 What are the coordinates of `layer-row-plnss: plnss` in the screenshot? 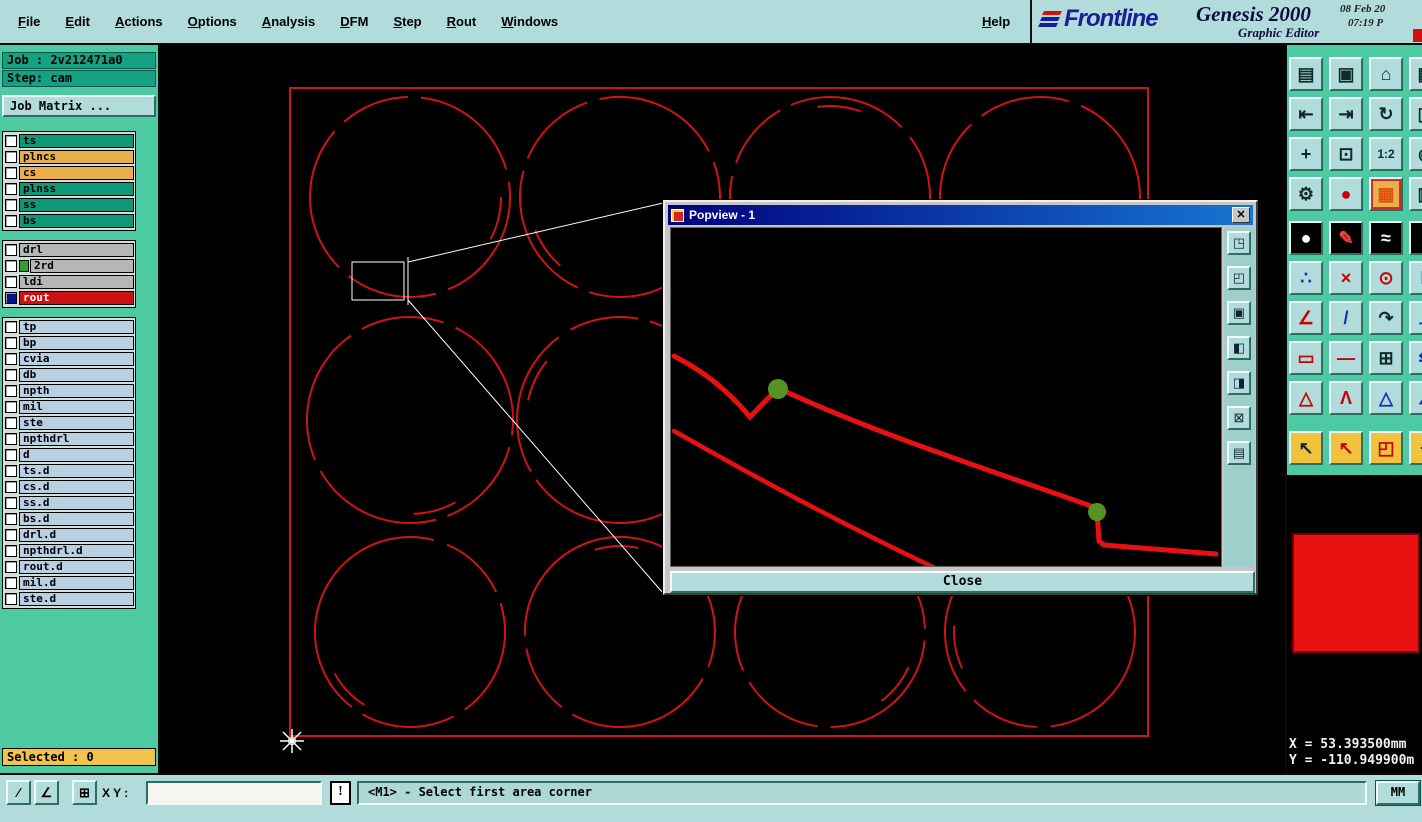 It's located at (69, 189).